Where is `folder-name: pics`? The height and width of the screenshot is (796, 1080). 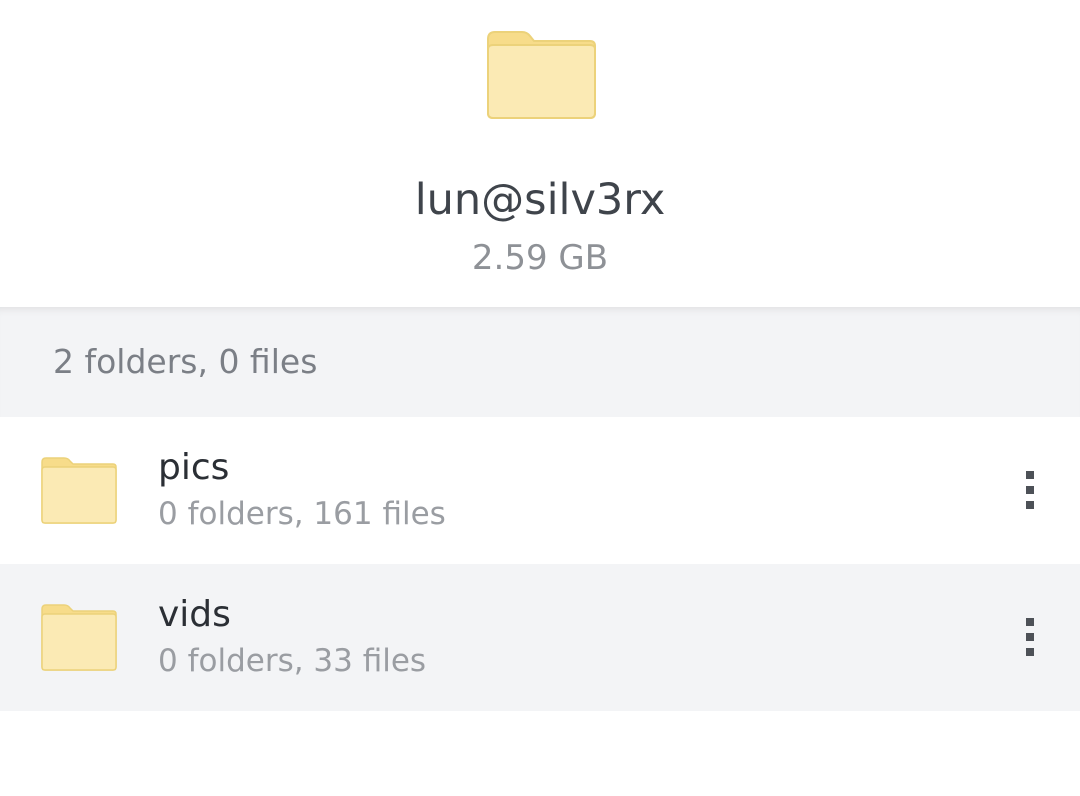
folder-name: pics is located at coordinates (194, 467).